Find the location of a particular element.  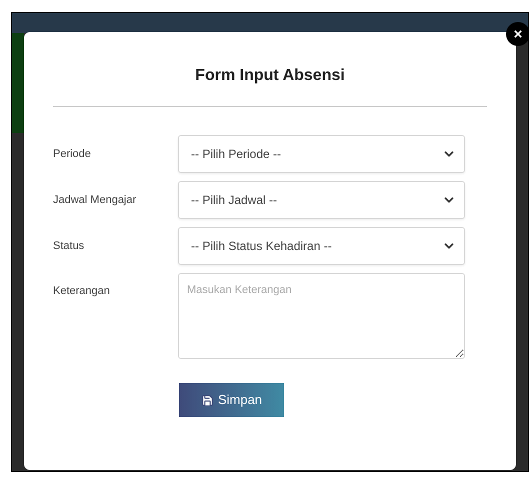

field-label: Keterangan is located at coordinates (82, 291).